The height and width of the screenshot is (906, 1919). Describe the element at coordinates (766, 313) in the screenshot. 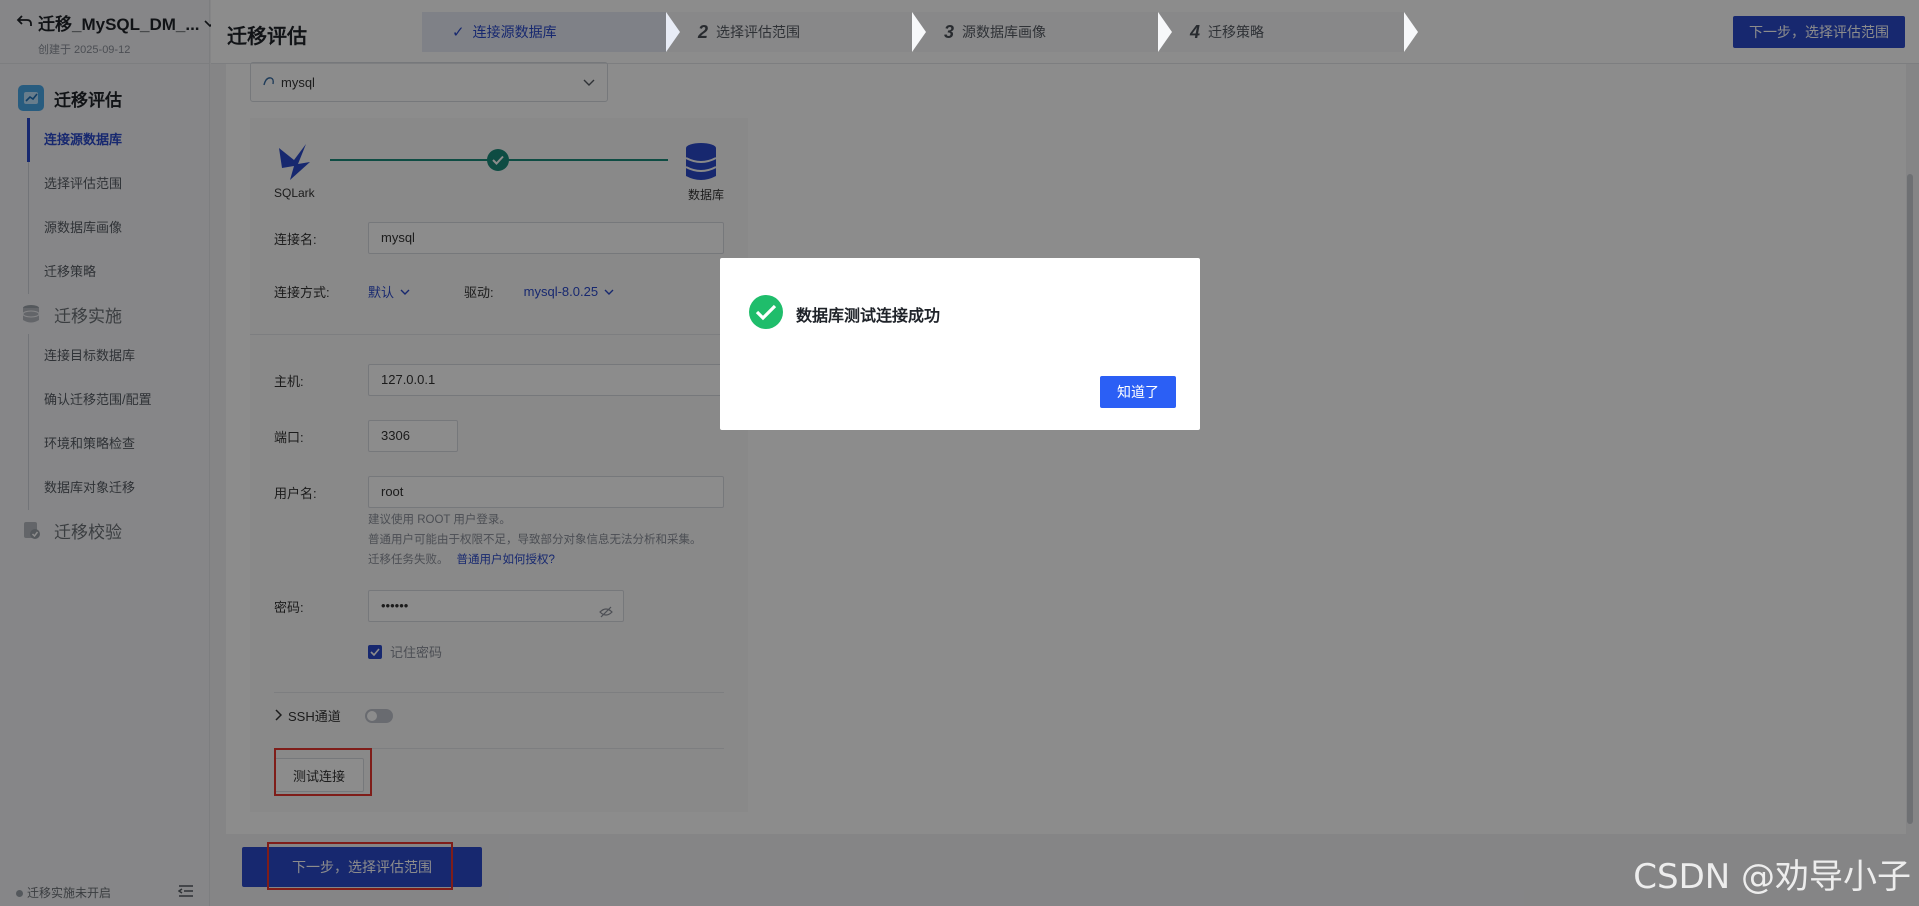

I see `success-check-icon` at that location.